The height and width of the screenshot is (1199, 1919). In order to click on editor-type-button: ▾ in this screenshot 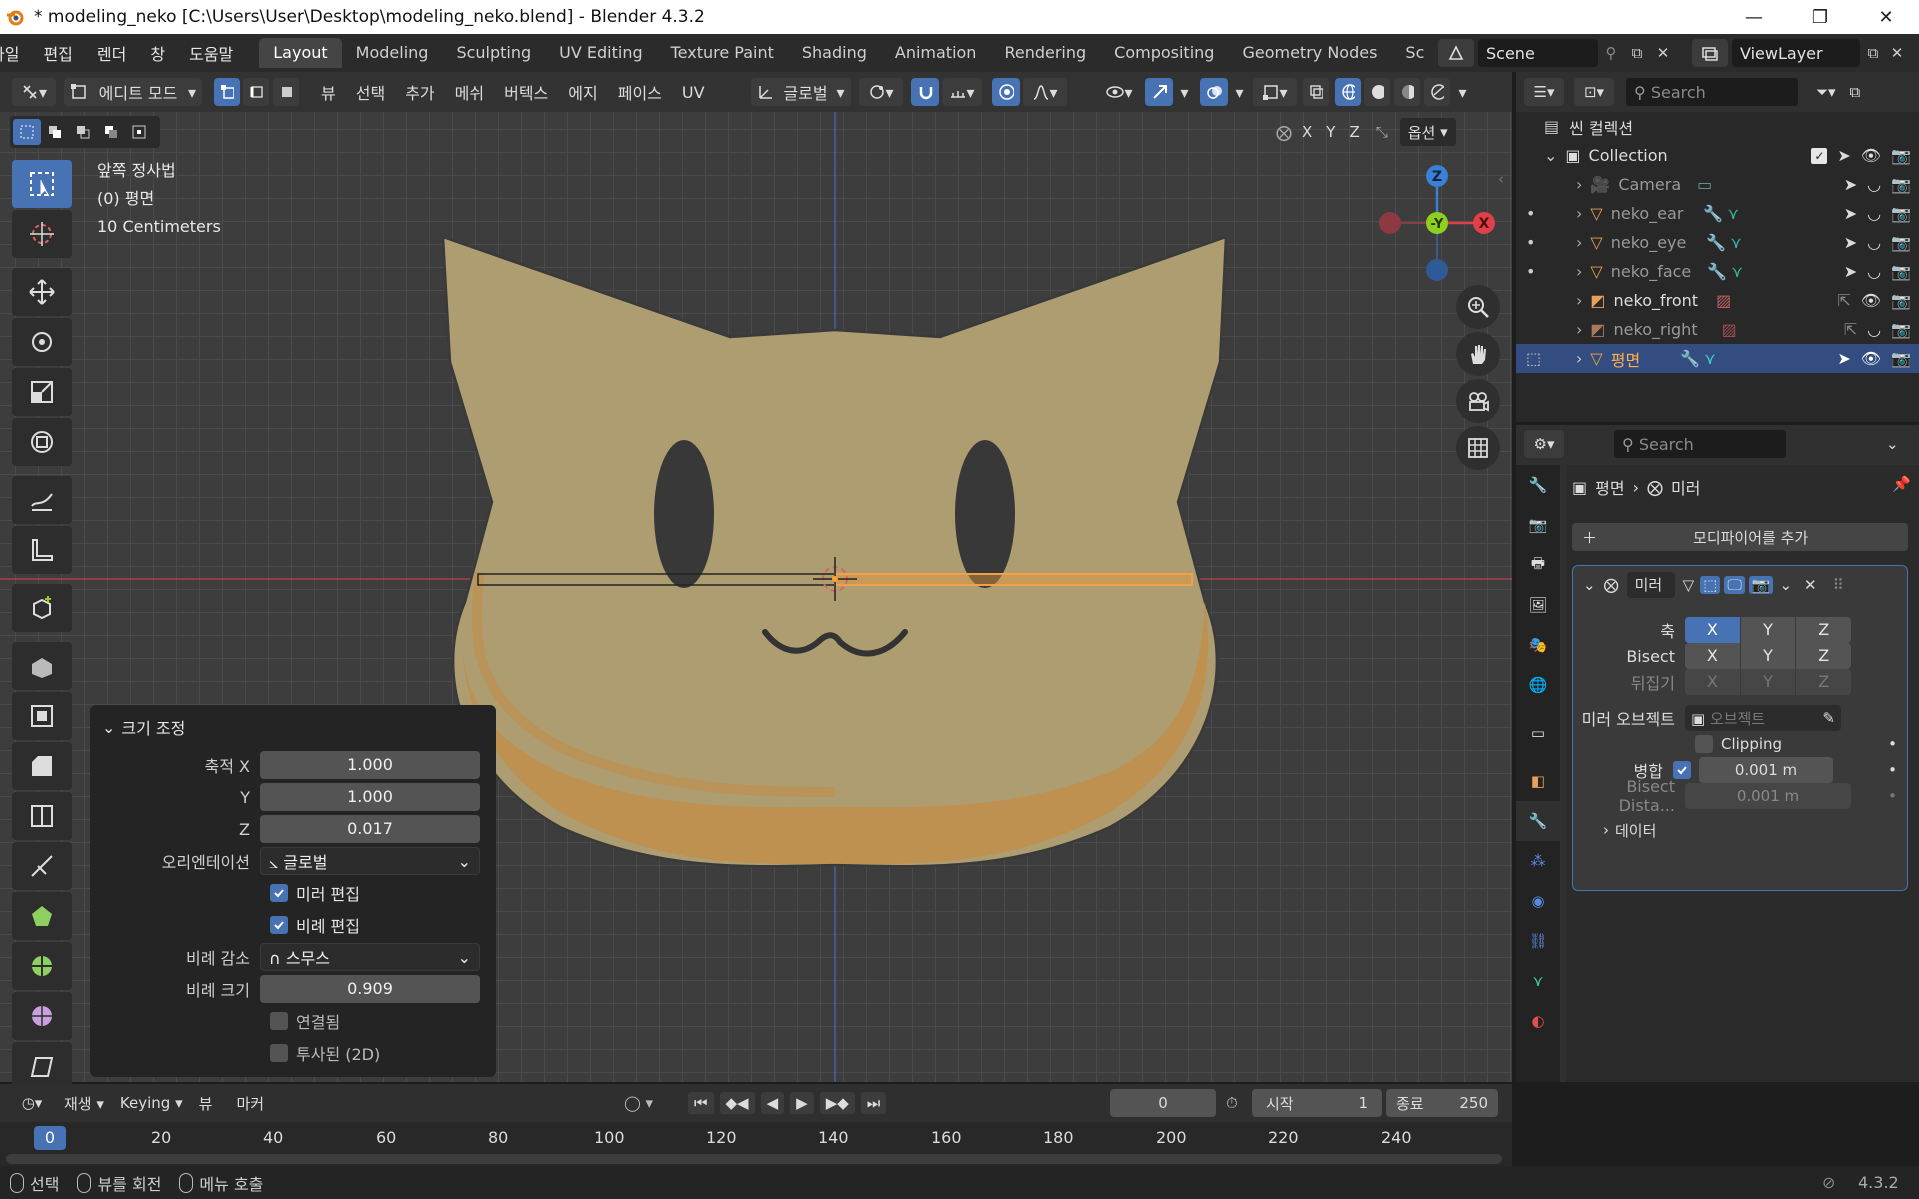, I will do `click(34, 92)`.